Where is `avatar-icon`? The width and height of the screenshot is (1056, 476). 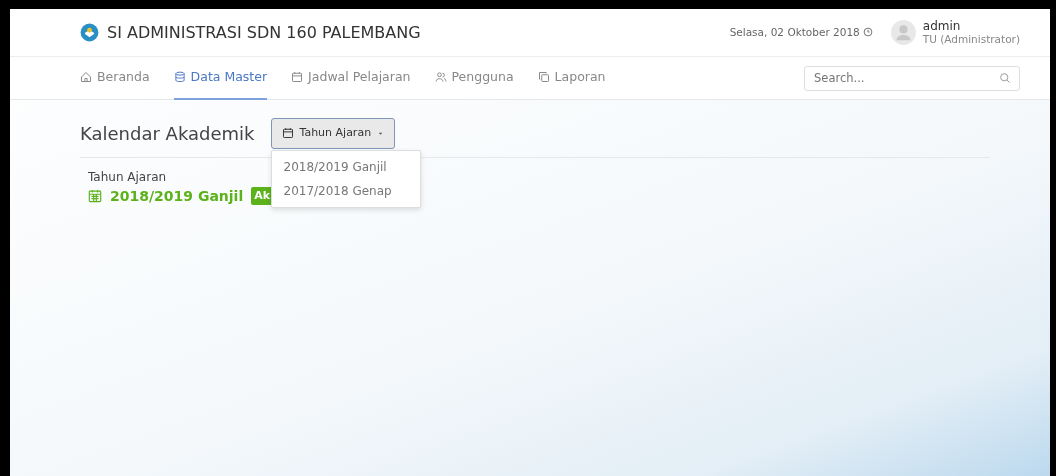 avatar-icon is located at coordinates (903, 32).